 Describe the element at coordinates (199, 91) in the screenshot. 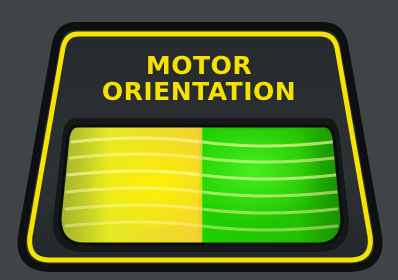

I see `panel-title-line-2: ORIENTATION` at that location.